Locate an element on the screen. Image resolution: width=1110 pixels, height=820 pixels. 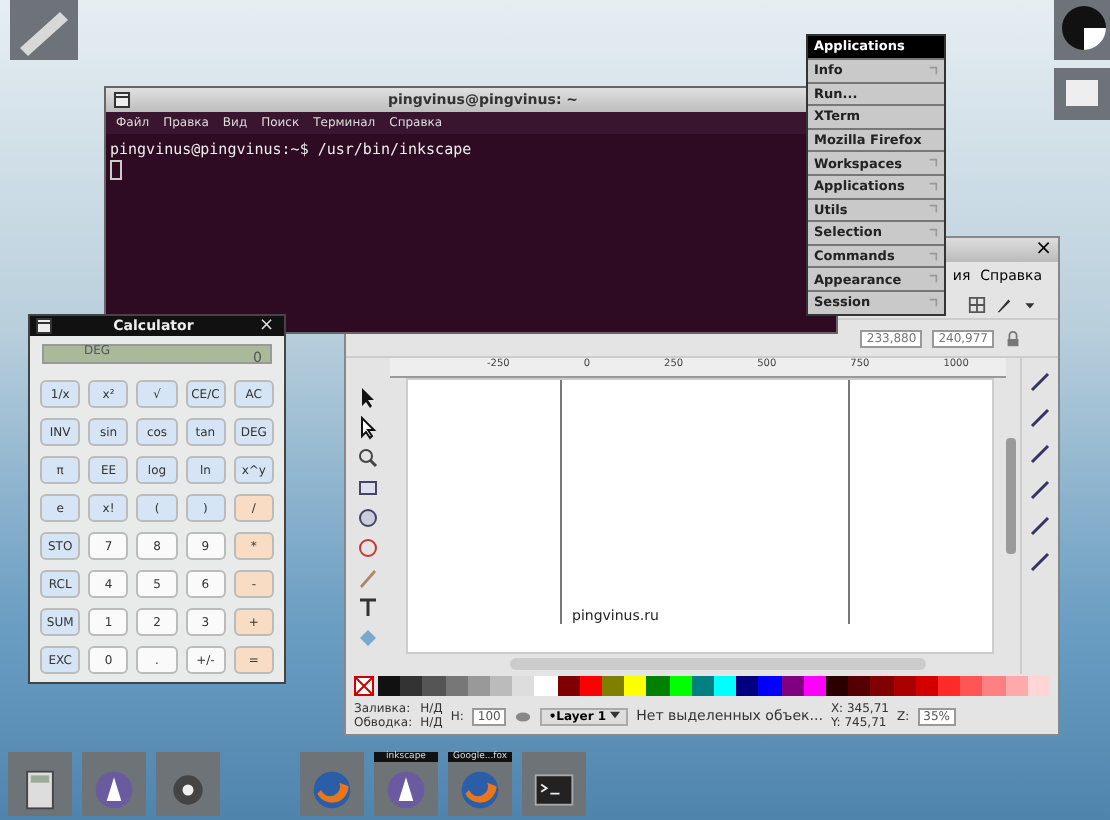
arrow-tool-icon is located at coordinates (368, 398).